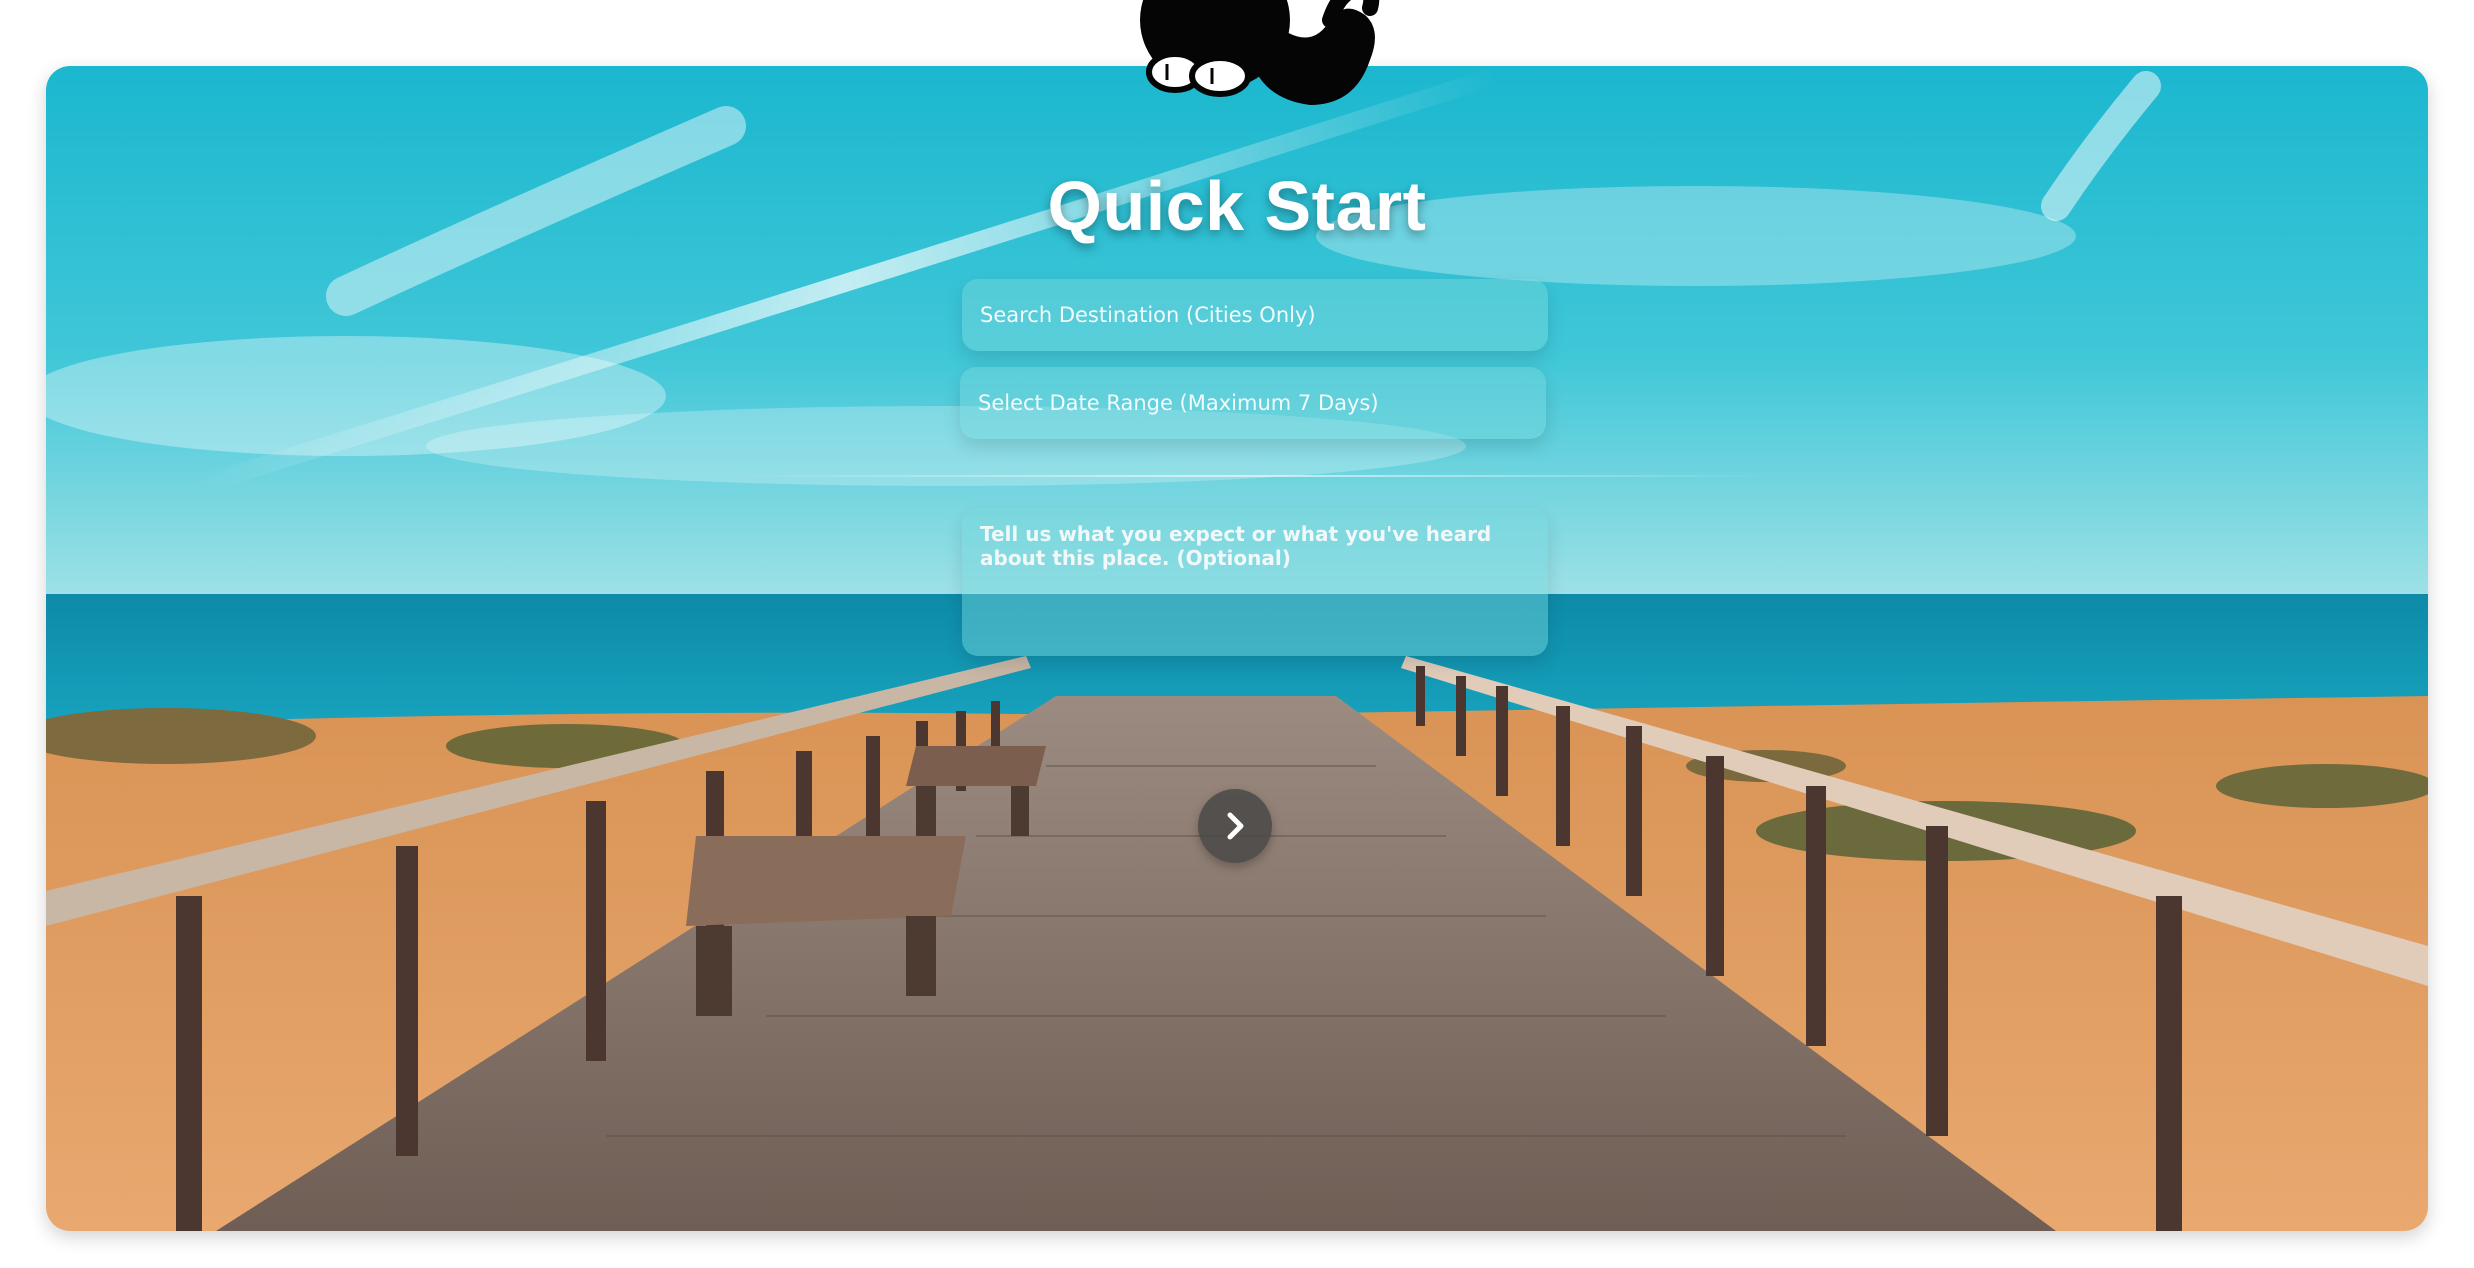 Image resolution: width=2474 pixels, height=1268 pixels. Describe the element at coordinates (1255, 315) in the screenshot. I see `destination-search-input: Search Destination (Cities Only)` at that location.